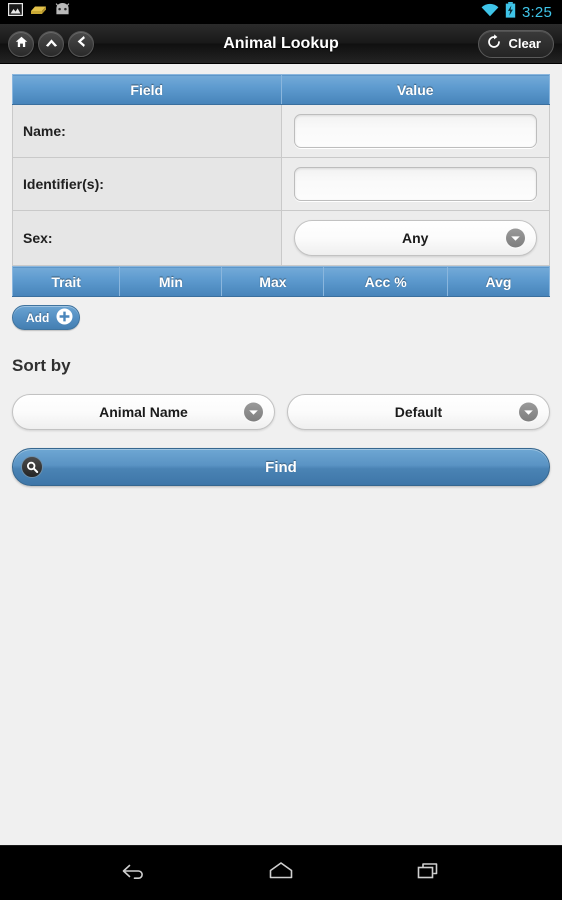 This screenshot has height=900, width=562. Describe the element at coordinates (32, 467) in the screenshot. I see `search-icon` at that location.